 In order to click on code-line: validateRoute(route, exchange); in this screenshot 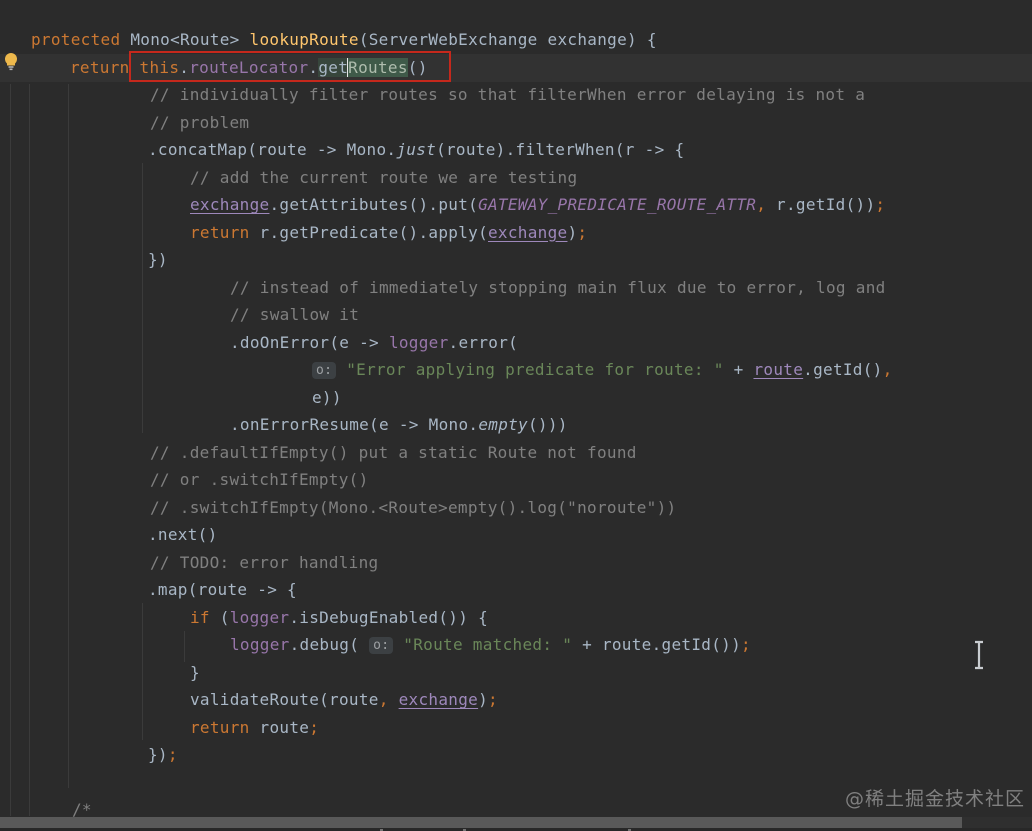, I will do `click(516, 700)`.